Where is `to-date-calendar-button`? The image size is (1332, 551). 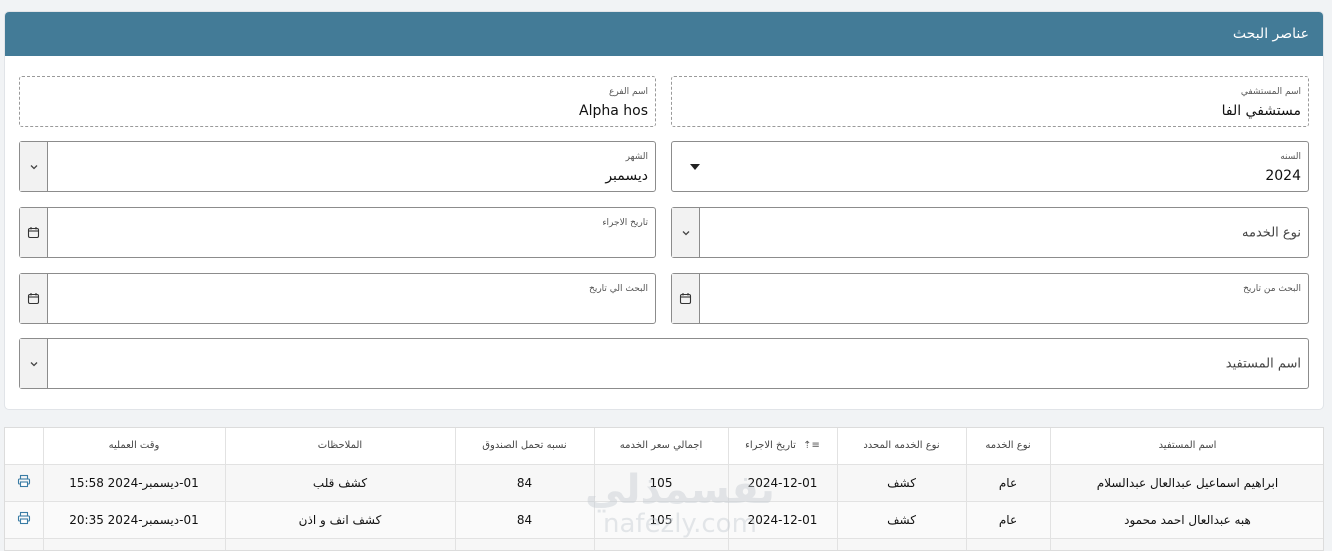
to-date-calendar-button is located at coordinates (34, 298).